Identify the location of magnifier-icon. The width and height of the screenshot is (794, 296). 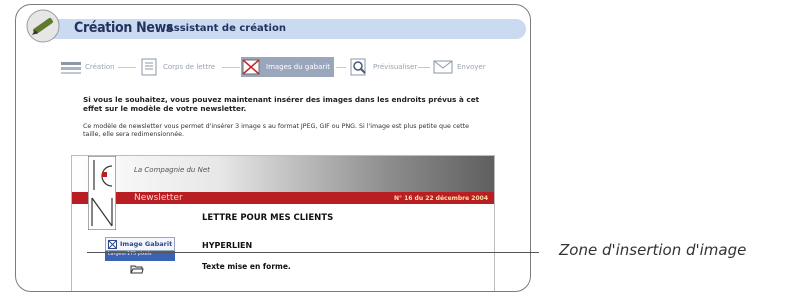
(358, 67).